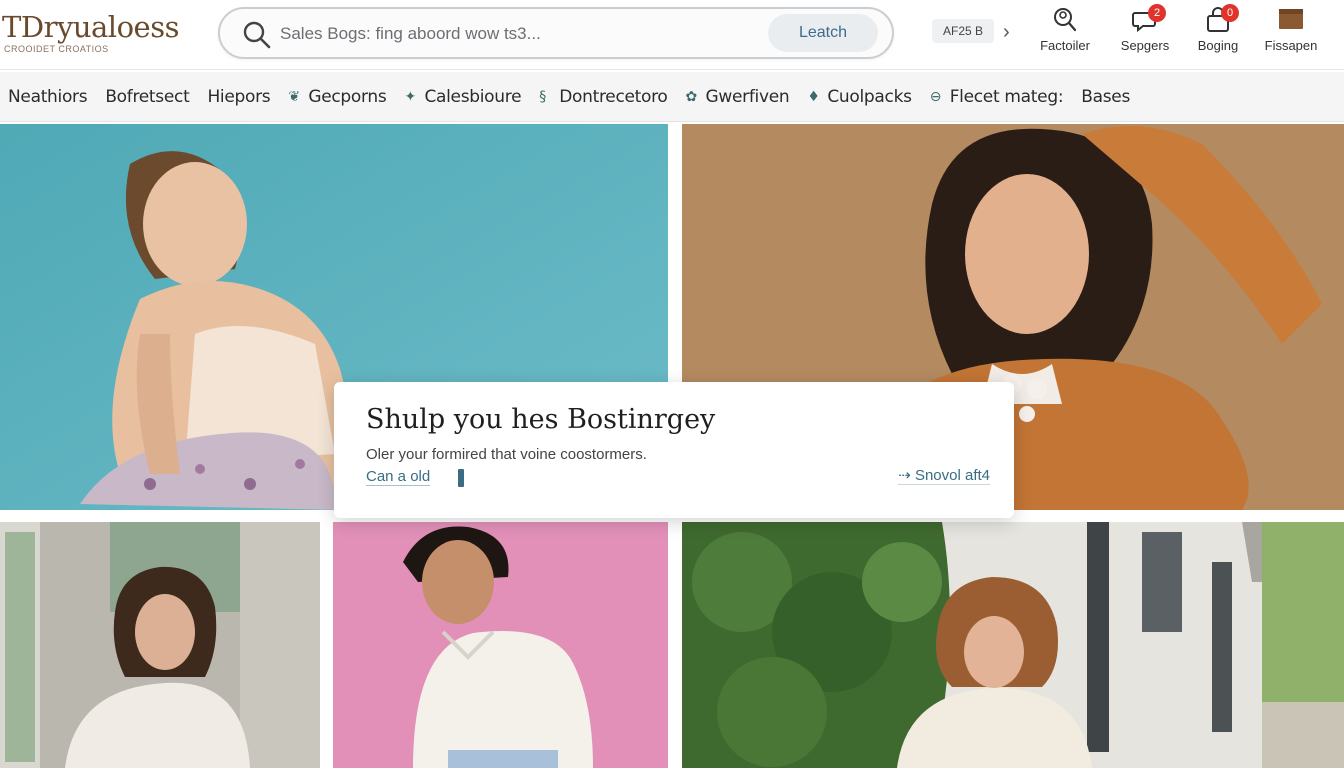 The width and height of the screenshot is (1344, 768). I want to click on category-label: Calesbioure, so click(473, 96).